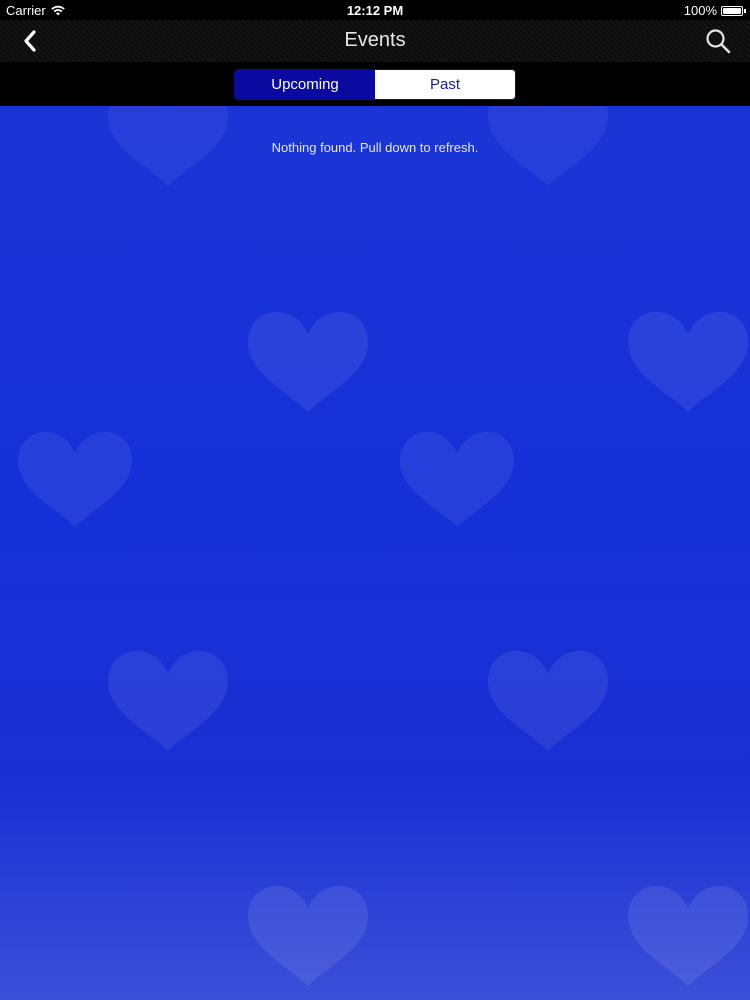 The image size is (750, 1000). I want to click on search-icon, so click(718, 41).